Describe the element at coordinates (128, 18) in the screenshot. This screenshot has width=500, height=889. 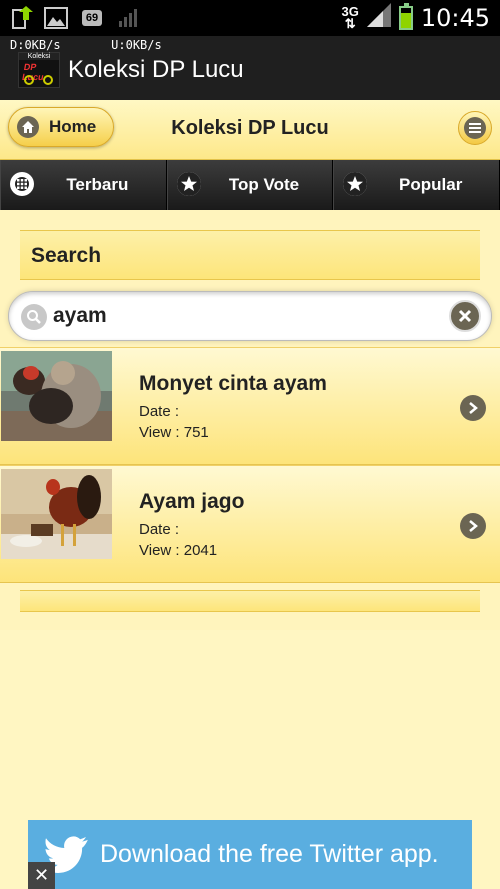
I see `signal-bars-icon` at that location.